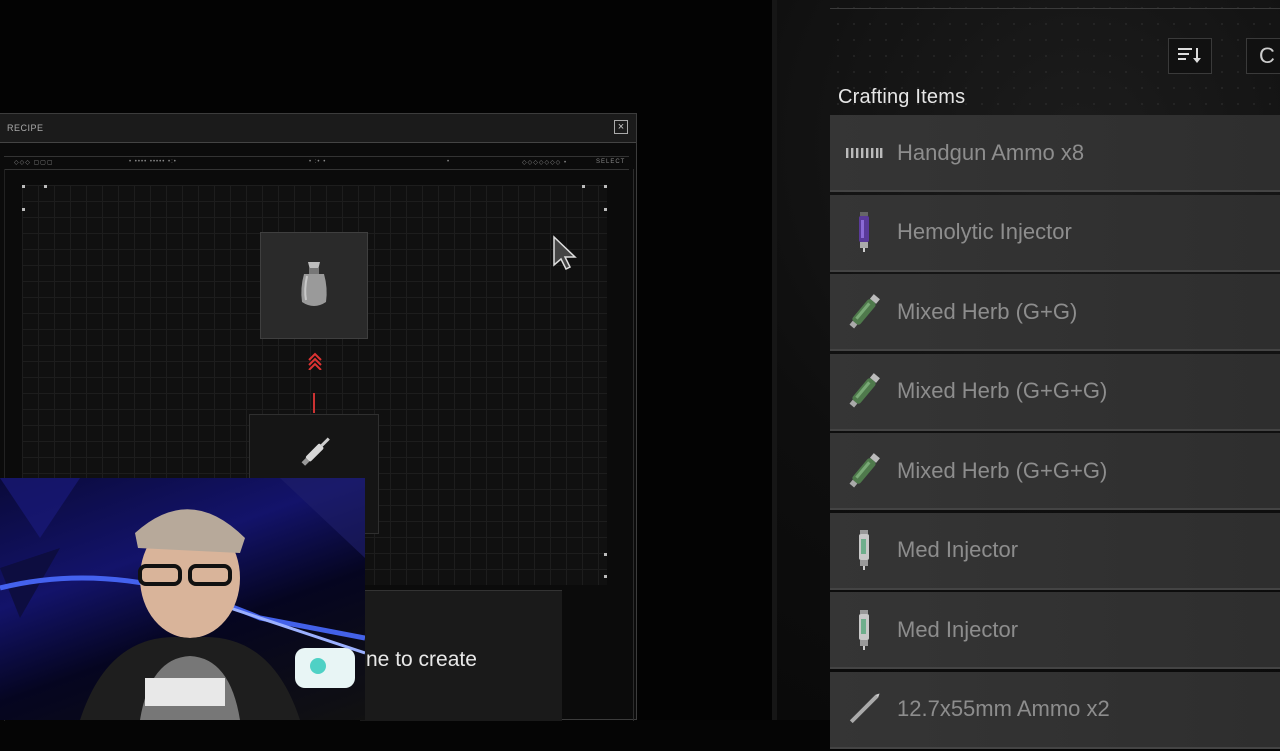 The width and height of the screenshot is (1280, 751). I want to click on webcam-image, so click(182, 599).